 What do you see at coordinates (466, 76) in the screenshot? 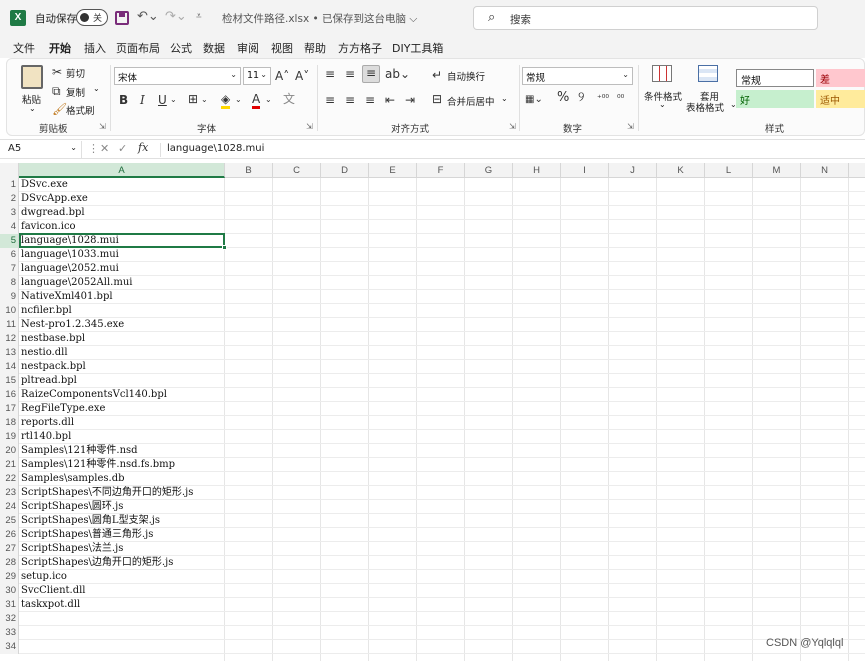
I see `wrap-text-button: 自动换行` at bounding box center [466, 76].